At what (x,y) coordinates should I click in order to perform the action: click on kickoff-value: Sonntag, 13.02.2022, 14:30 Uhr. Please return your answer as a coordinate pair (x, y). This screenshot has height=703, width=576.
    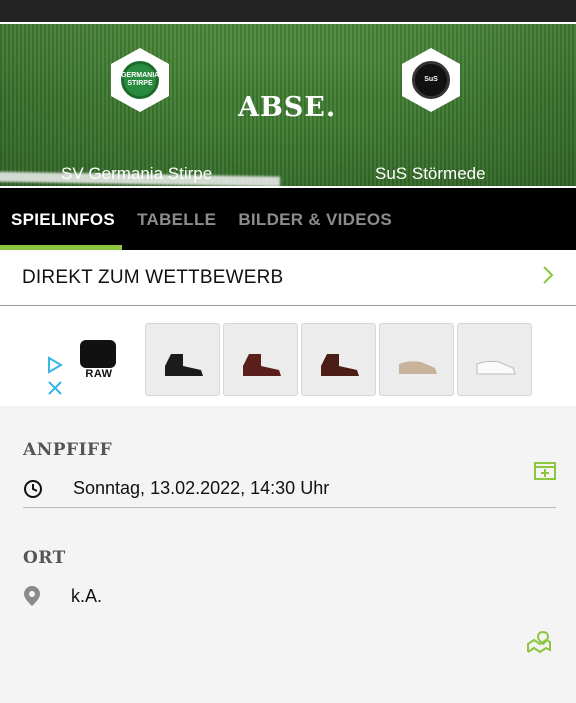
    Looking at the image, I should click on (201, 488).